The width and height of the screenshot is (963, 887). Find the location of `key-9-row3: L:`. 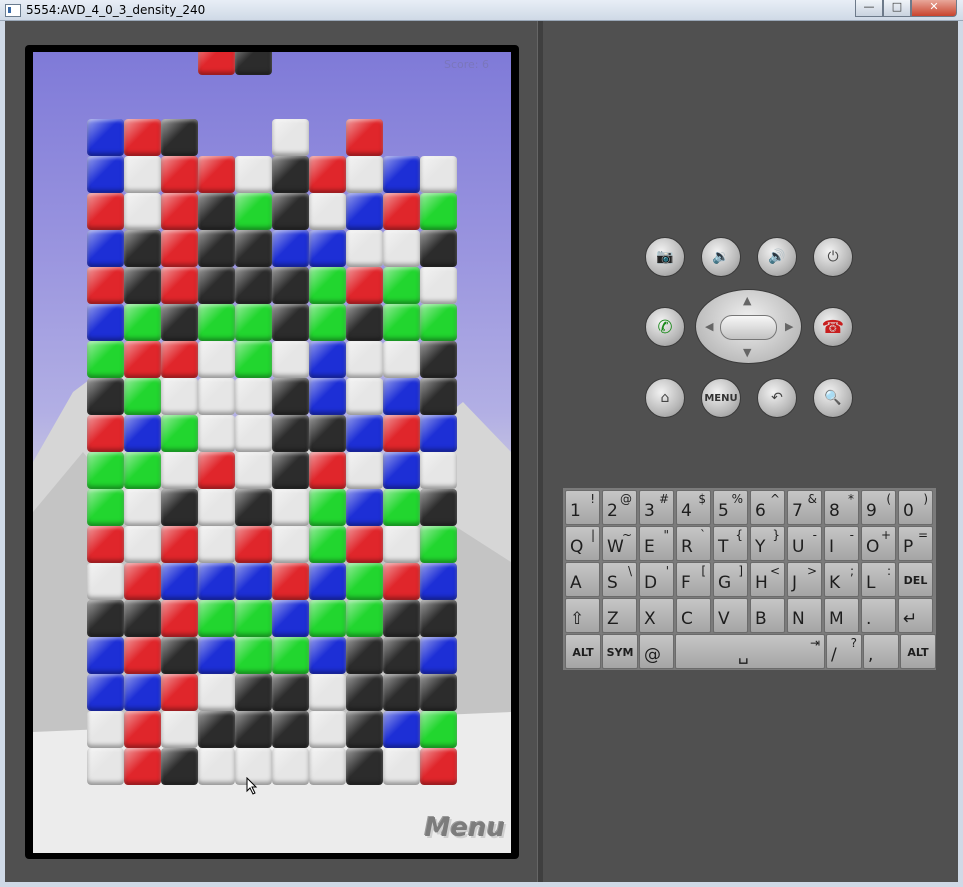

key-9-row3: L: is located at coordinates (878, 579).